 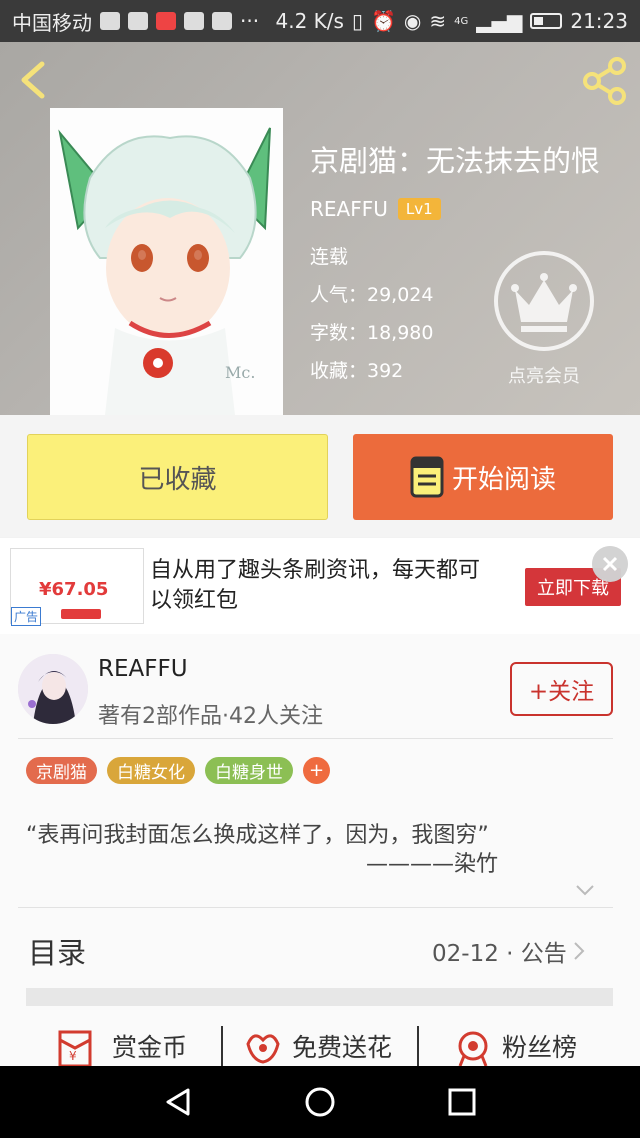 I want to click on intro-signature: ————染竹, so click(x=432, y=864).